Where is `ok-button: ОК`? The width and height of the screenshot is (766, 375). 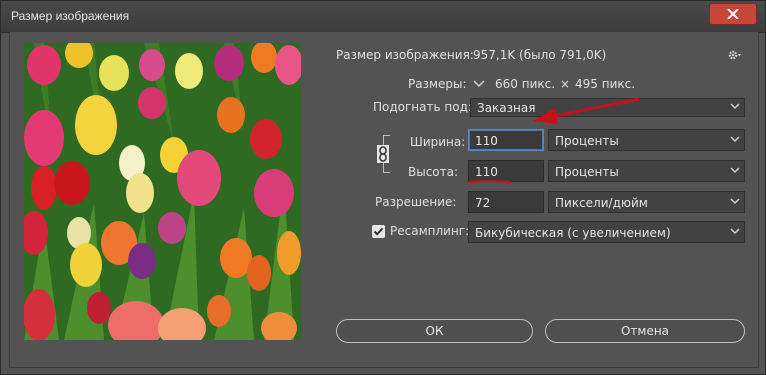
ok-button: ОК is located at coordinates (434, 331).